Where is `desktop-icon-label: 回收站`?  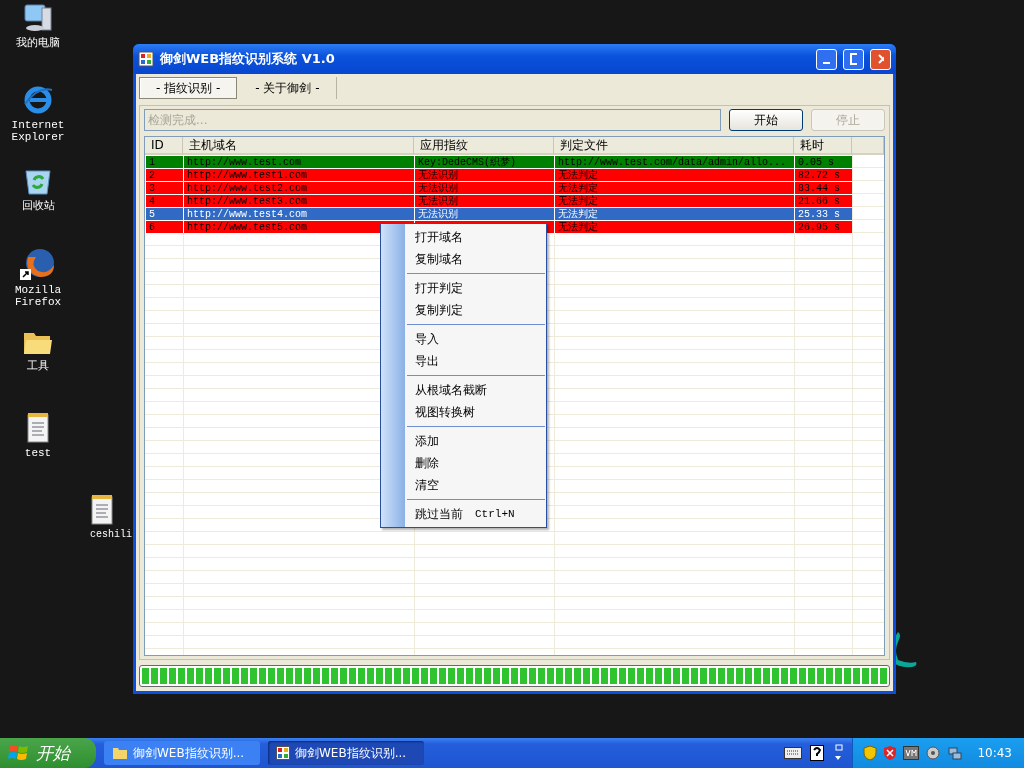 desktop-icon-label: 回收站 is located at coordinates (38, 206).